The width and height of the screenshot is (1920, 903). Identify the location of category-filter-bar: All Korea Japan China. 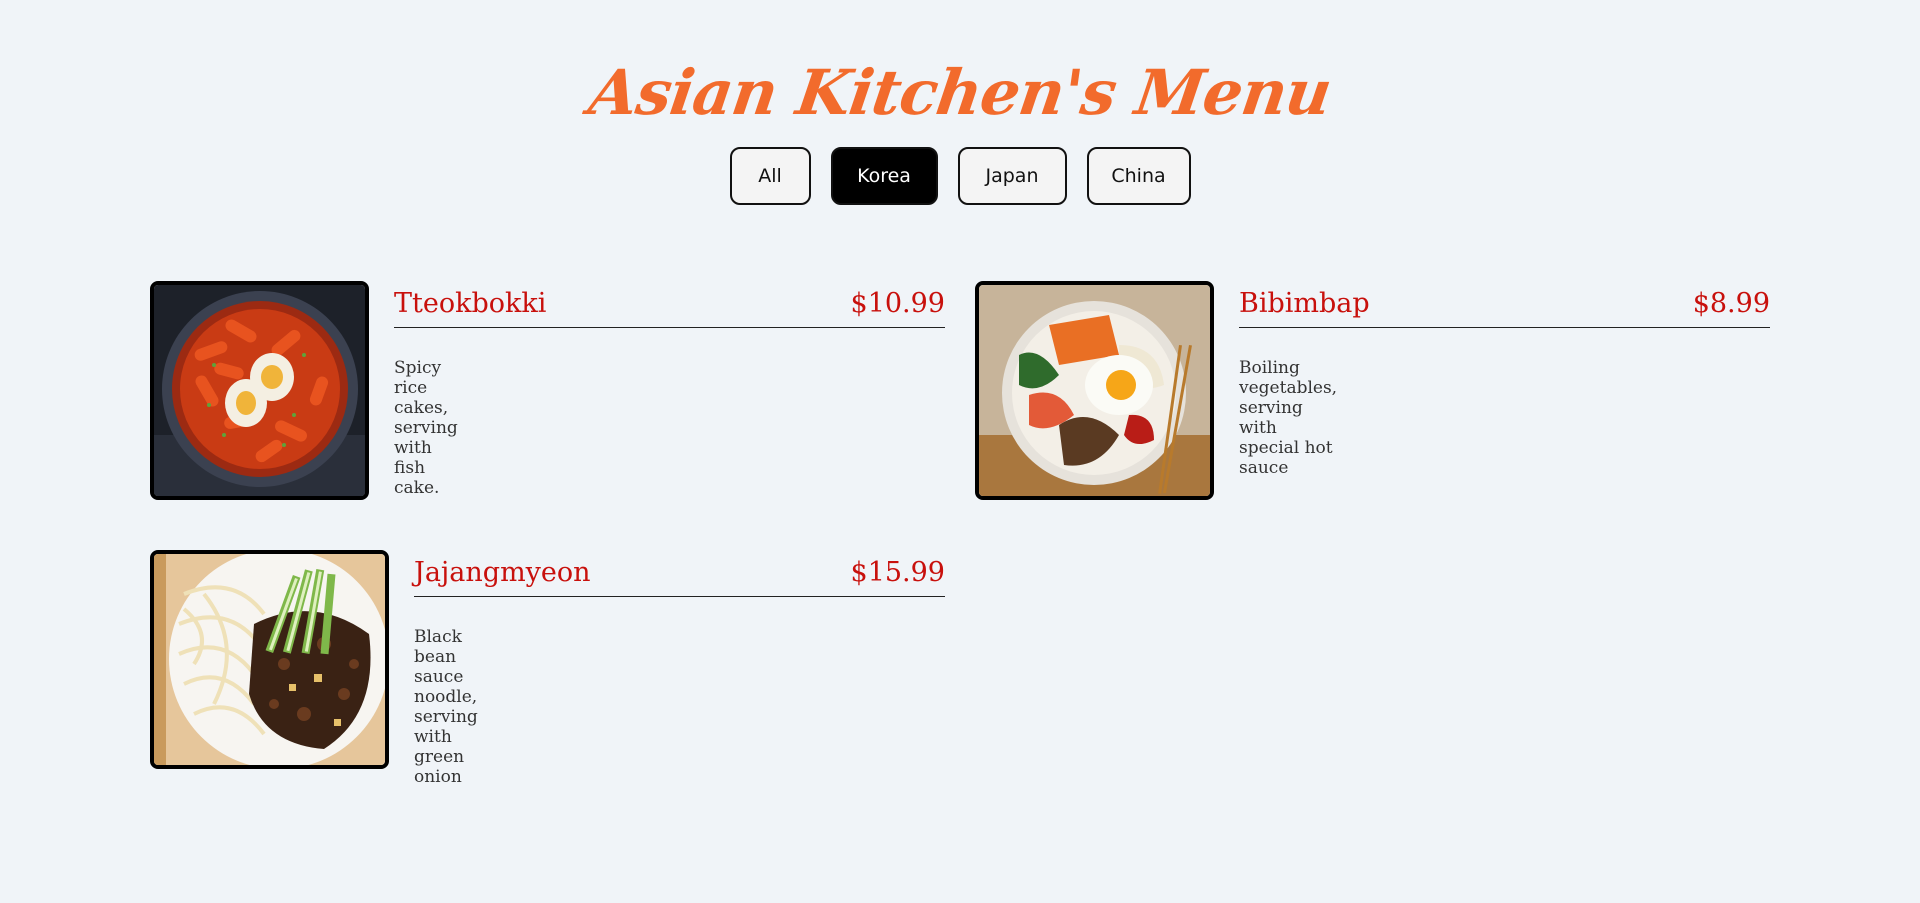
(960, 176).